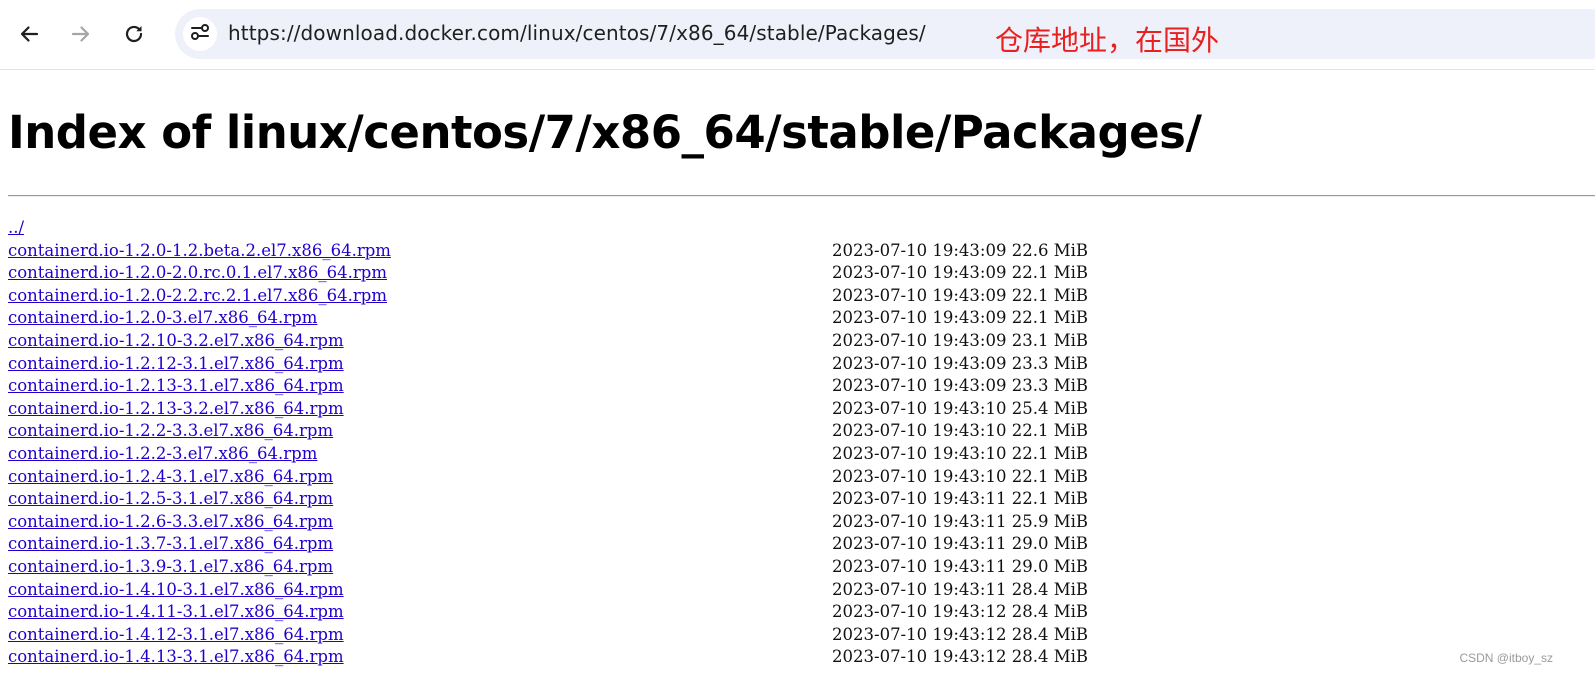 This screenshot has height=685, width=1595. What do you see at coordinates (1506, 658) in the screenshot?
I see `watermark: CSDN @itboy_sz` at bounding box center [1506, 658].